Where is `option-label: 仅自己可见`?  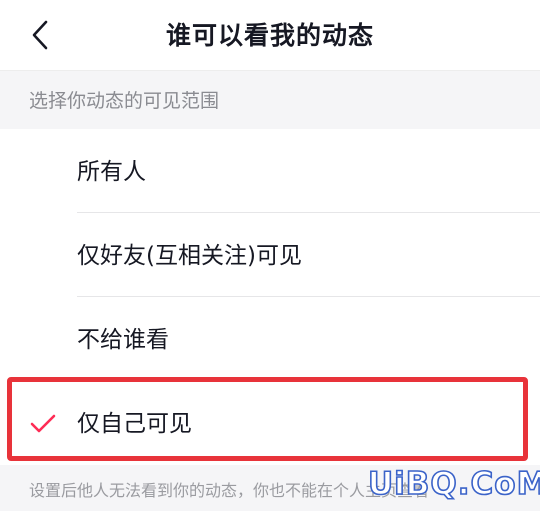 option-label: 仅自己可见 is located at coordinates (134, 424).